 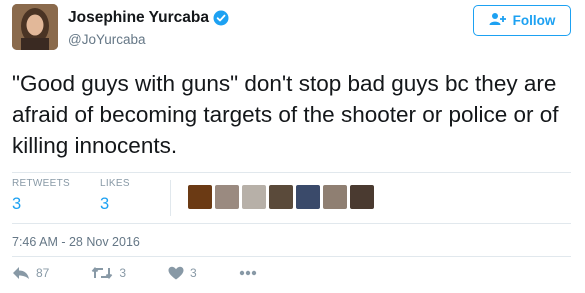 What do you see at coordinates (193, 273) in the screenshot?
I see `like-count: 3` at bounding box center [193, 273].